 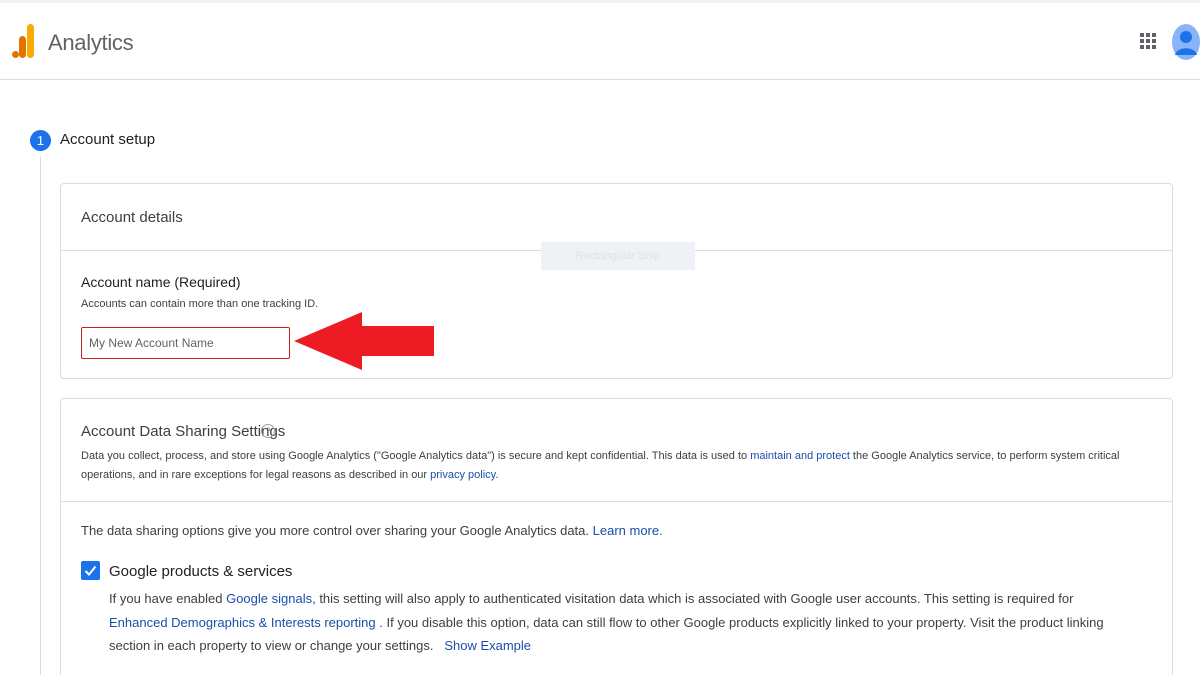 What do you see at coordinates (364, 341) in the screenshot?
I see `red-arrow-annotation` at bounding box center [364, 341].